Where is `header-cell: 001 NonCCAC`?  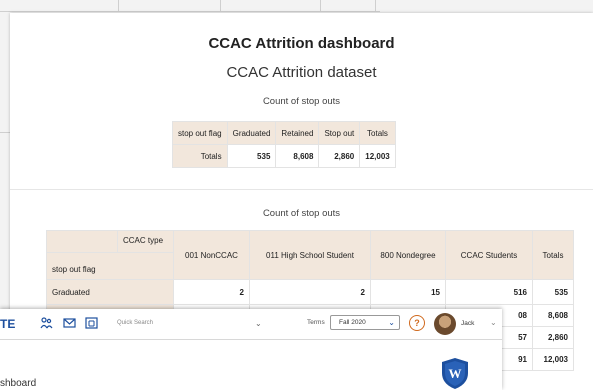
header-cell: 001 NonCCAC is located at coordinates (211, 255).